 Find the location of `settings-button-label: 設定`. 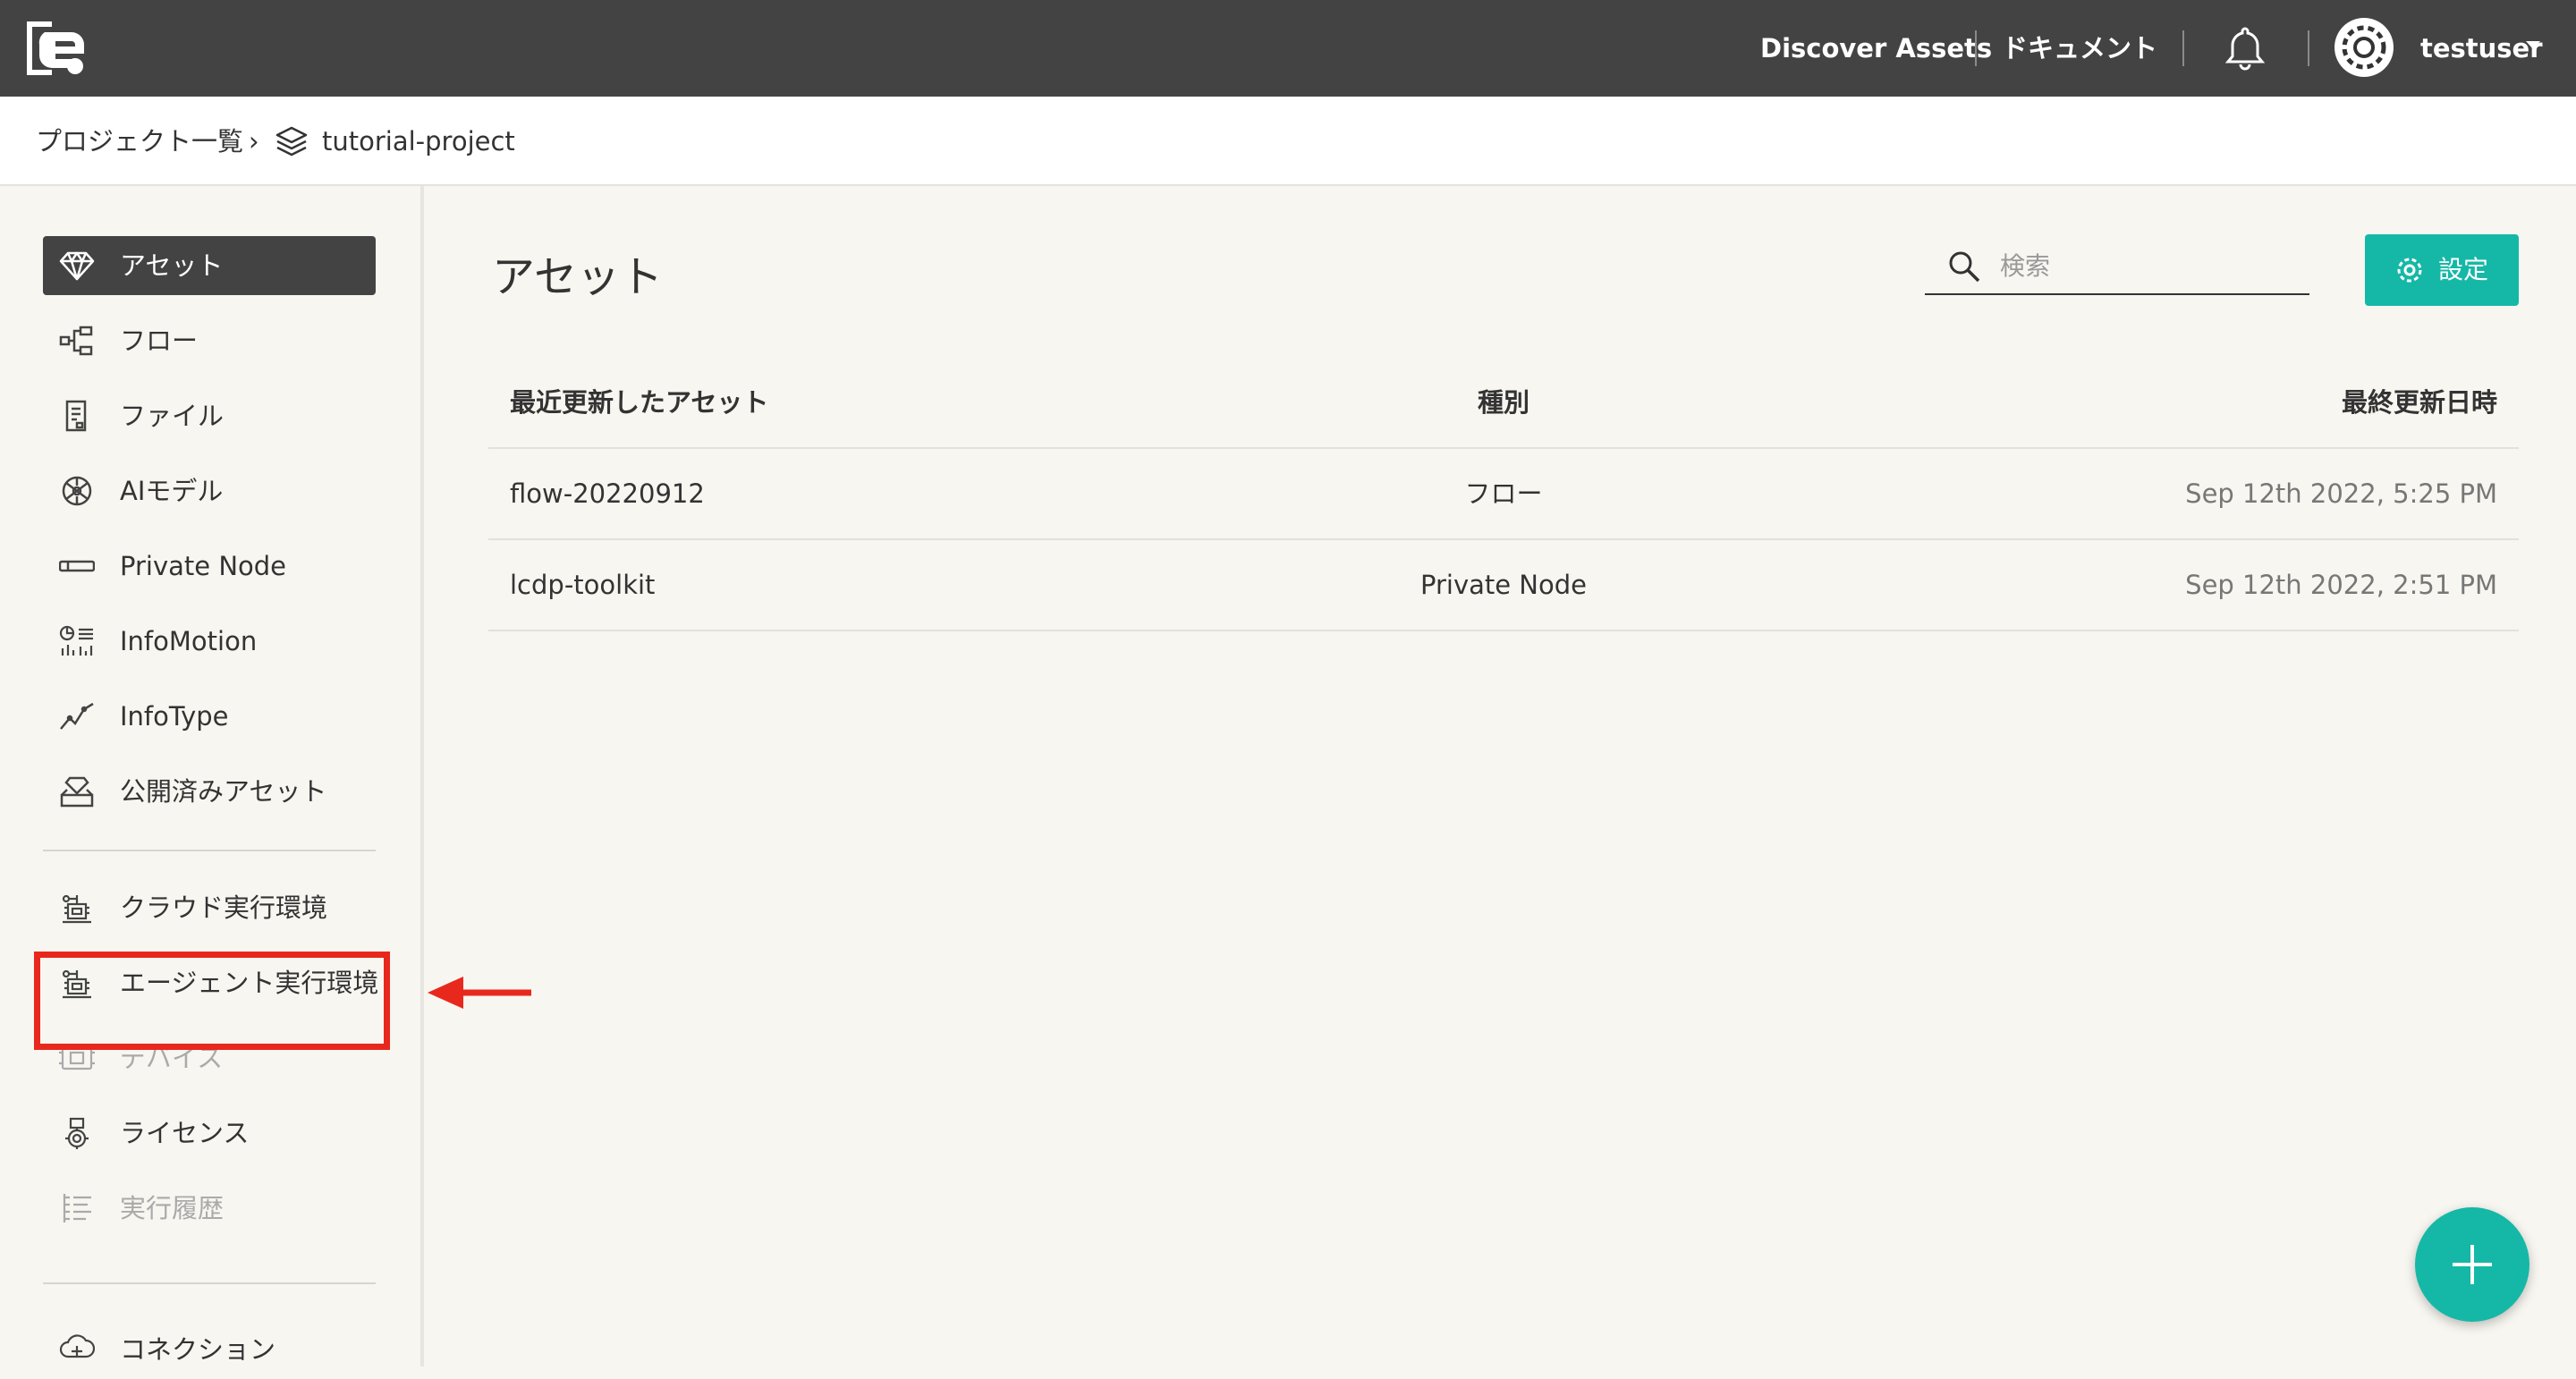

settings-button-label: 設定 is located at coordinates (2463, 269).